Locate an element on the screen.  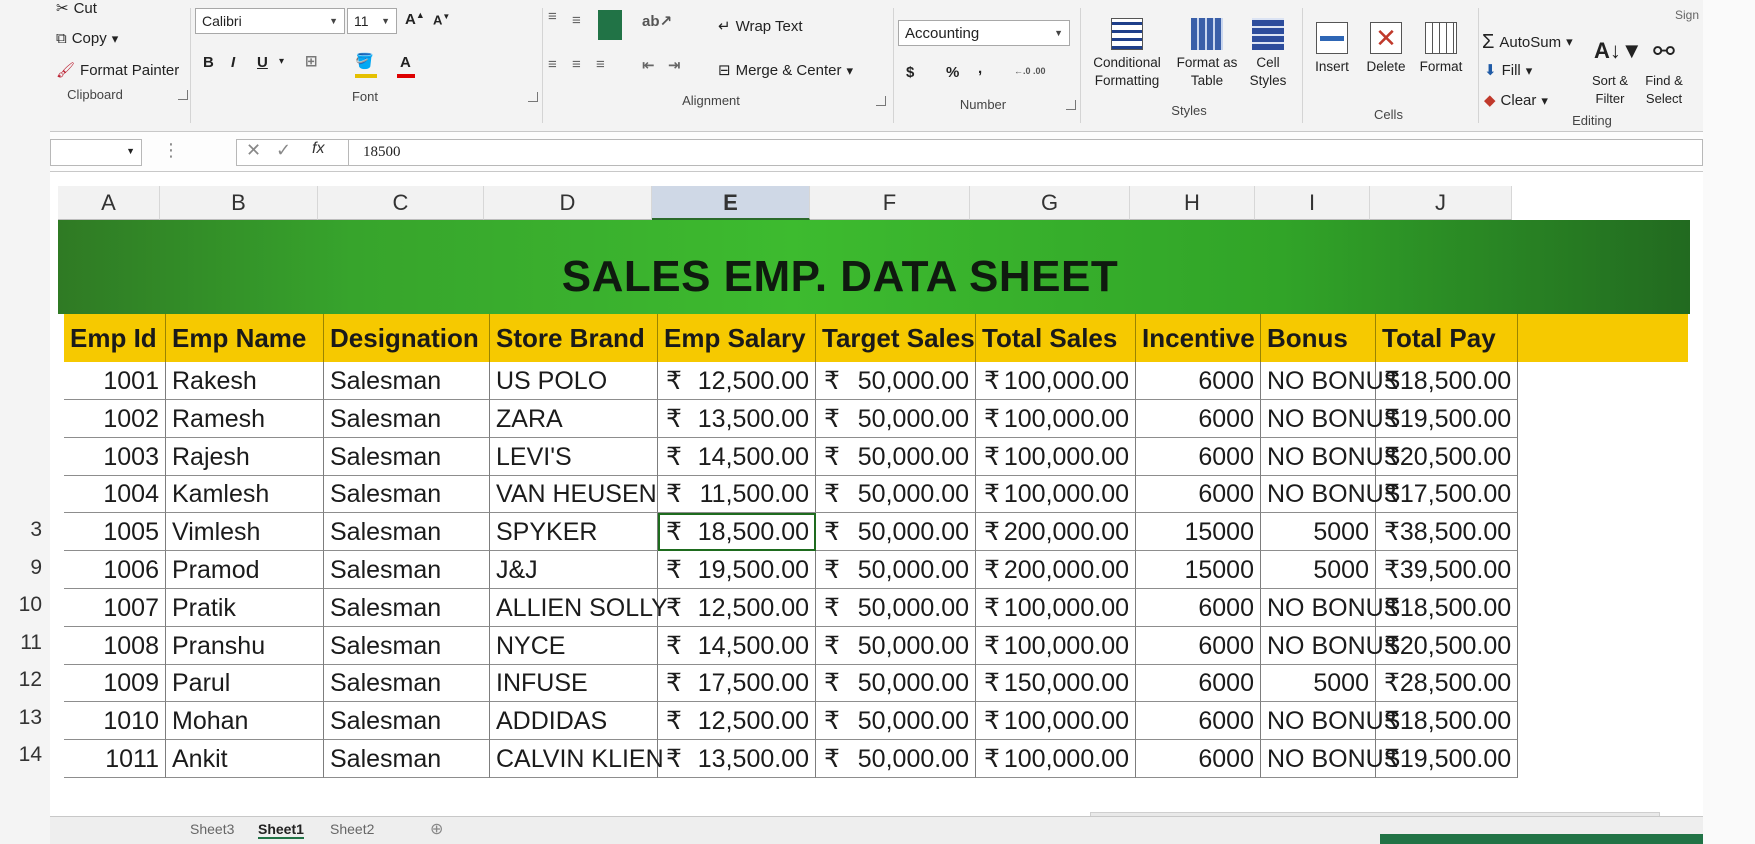
cut-button: ✂ Cut is located at coordinates (76, 8).